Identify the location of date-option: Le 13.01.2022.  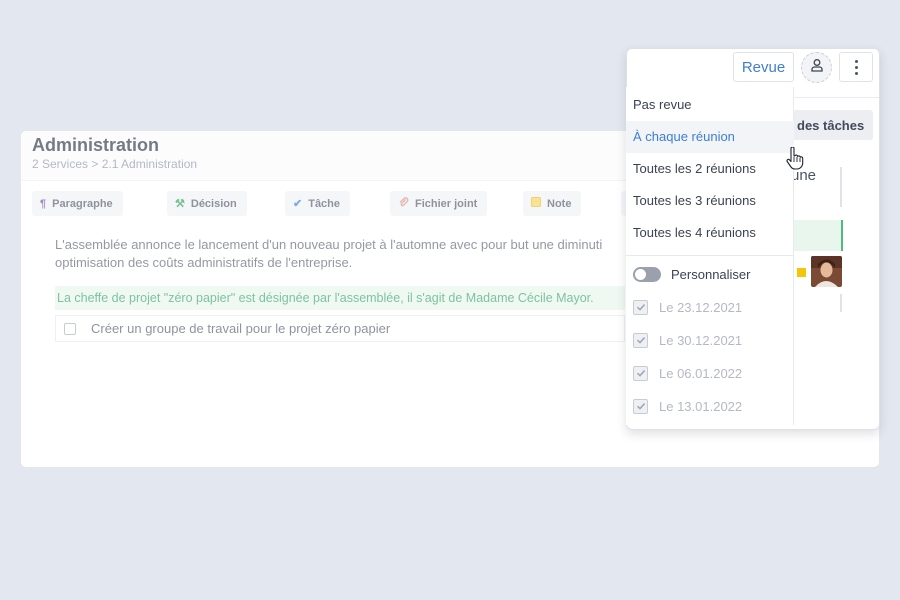
(687, 406).